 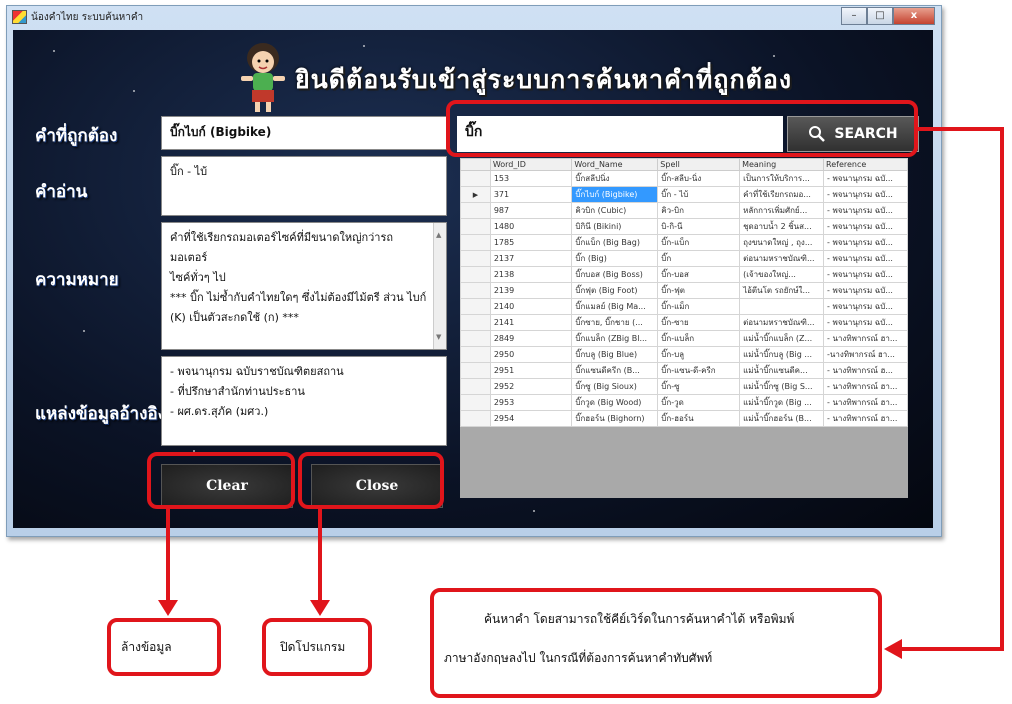 I want to click on table-cell: บิ๊กวูด (Big Wood), so click(x=615, y=402).